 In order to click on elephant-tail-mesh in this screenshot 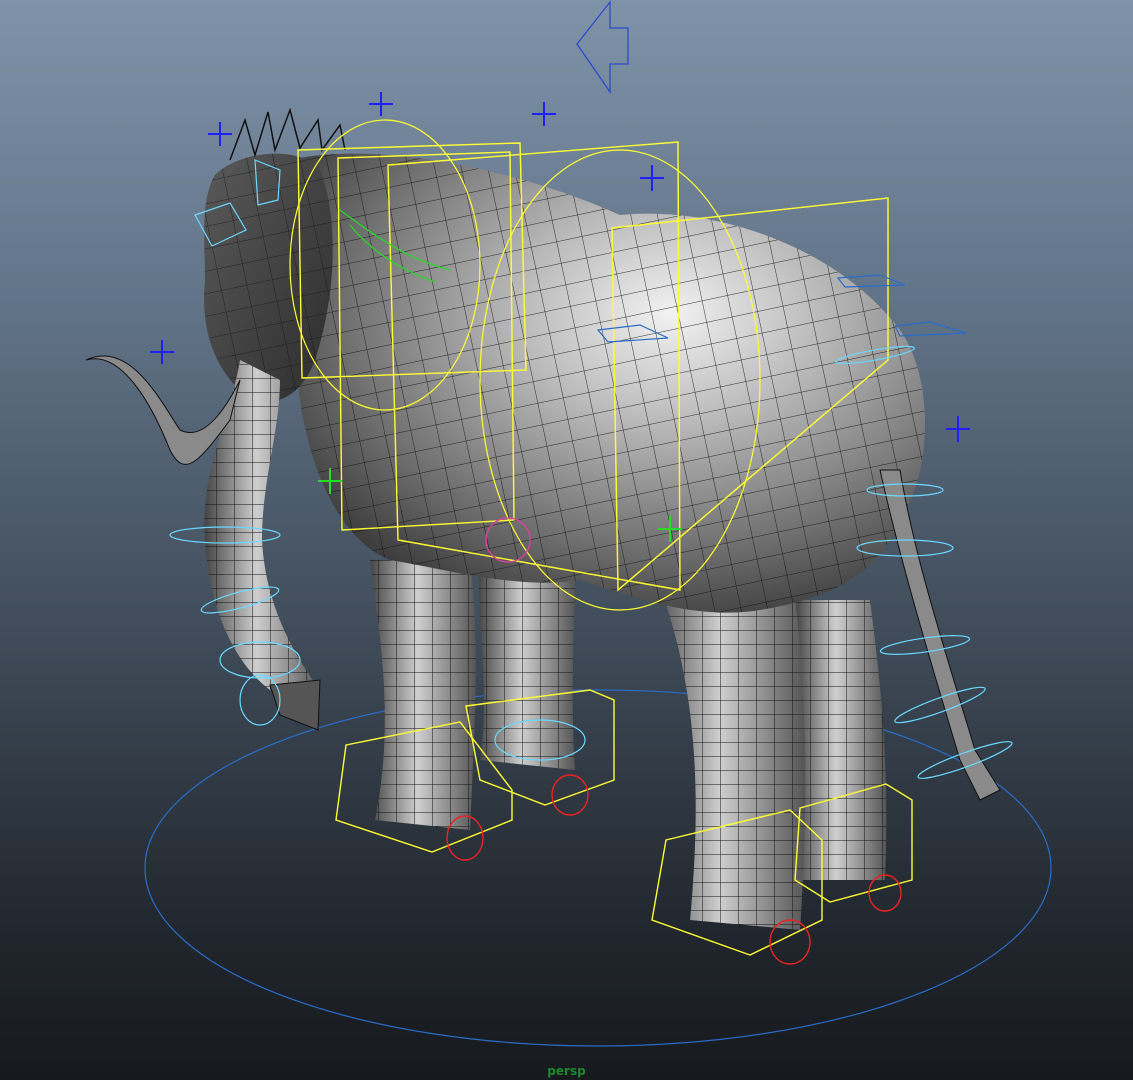, I will do `click(940, 635)`.